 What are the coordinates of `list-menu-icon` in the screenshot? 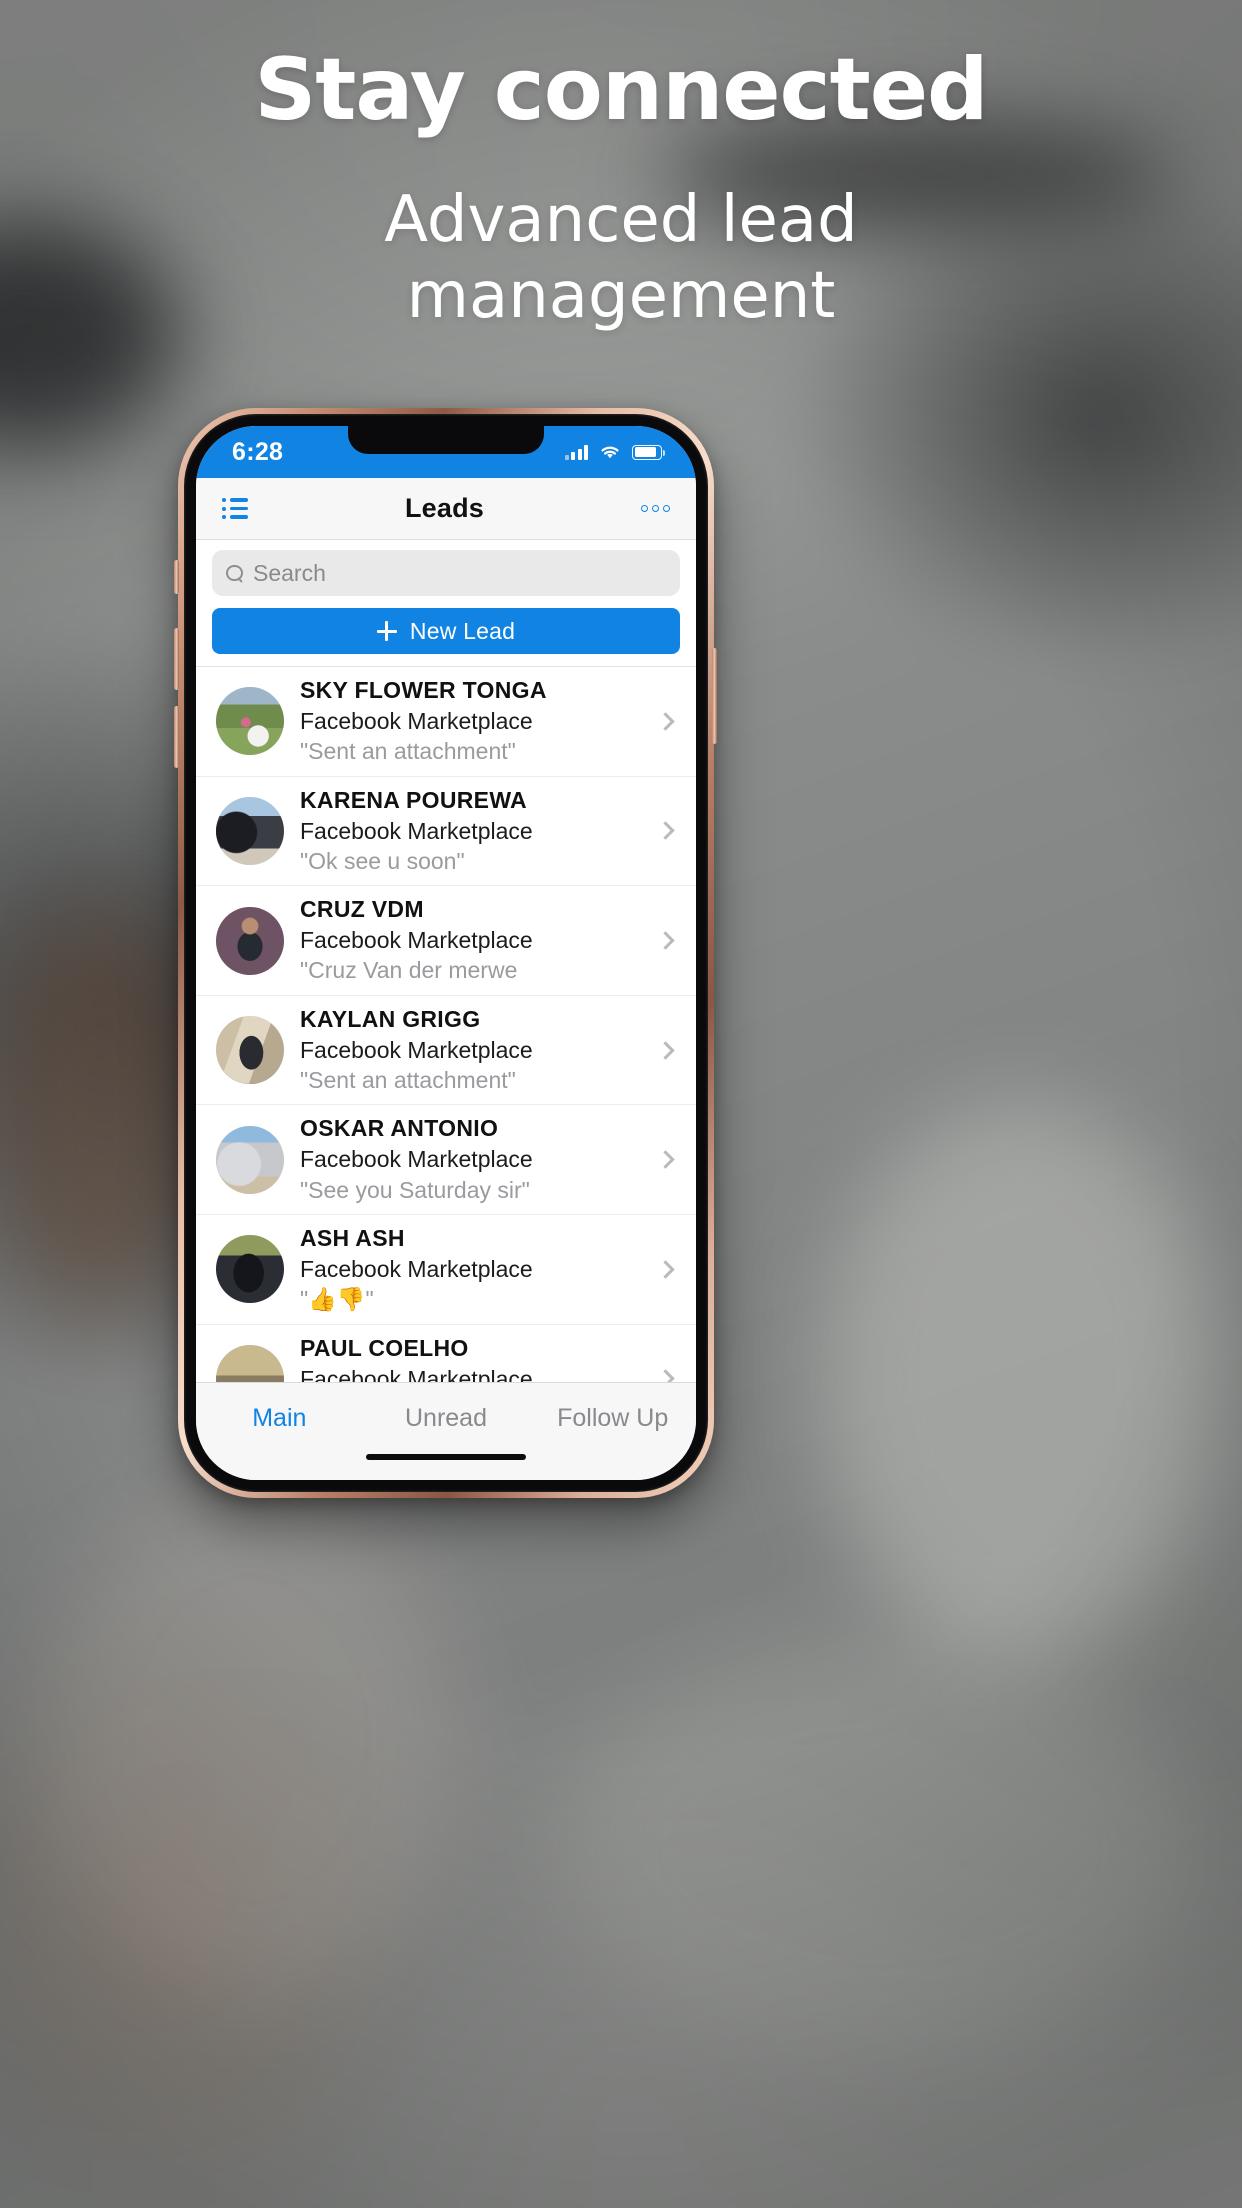 It's located at (235, 508).